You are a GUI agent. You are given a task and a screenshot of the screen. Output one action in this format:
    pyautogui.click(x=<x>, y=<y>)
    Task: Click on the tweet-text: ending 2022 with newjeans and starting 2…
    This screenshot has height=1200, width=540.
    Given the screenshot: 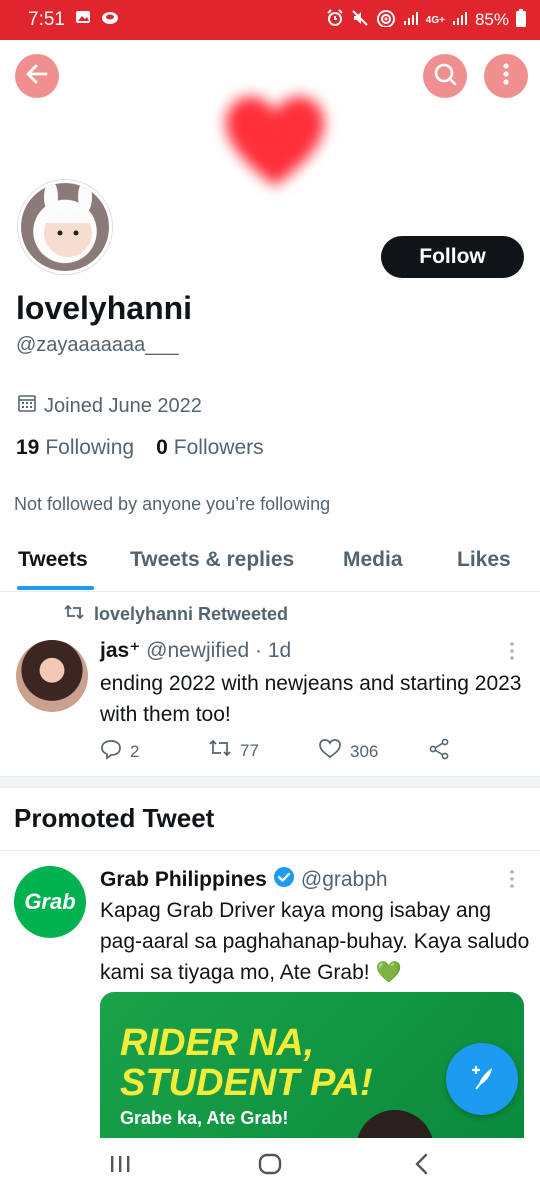 What is the action you would take?
    pyautogui.click(x=311, y=699)
    